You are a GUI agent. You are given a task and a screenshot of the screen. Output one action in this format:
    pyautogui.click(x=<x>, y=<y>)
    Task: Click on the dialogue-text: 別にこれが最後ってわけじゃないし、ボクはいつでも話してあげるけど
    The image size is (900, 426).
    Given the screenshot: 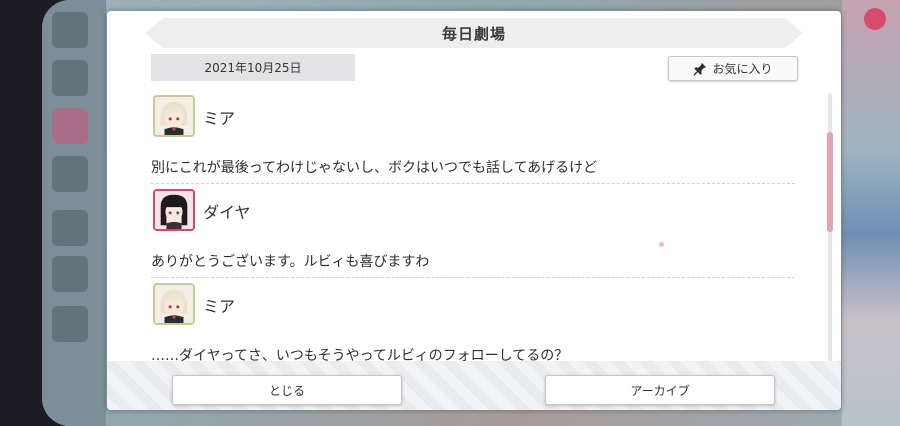 What is the action you would take?
    pyautogui.click(x=374, y=168)
    